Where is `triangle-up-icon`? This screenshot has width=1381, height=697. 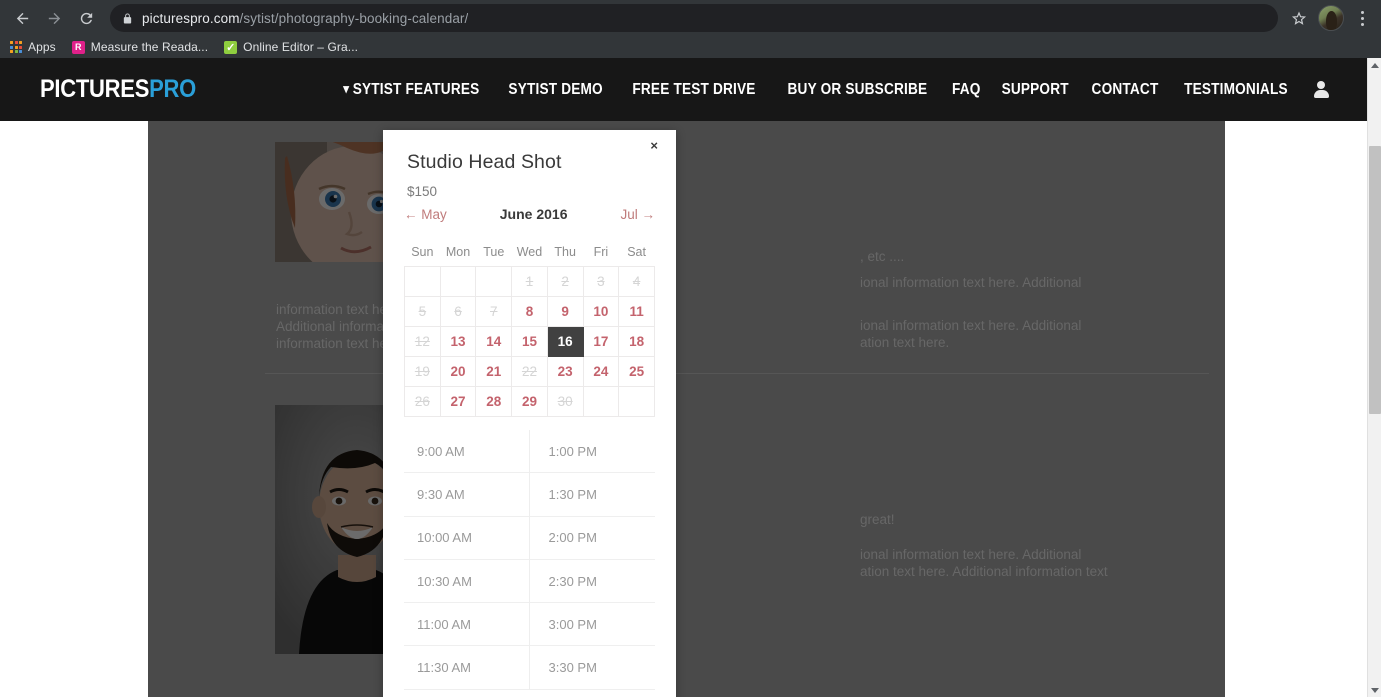 triangle-up-icon is located at coordinates (1375, 65).